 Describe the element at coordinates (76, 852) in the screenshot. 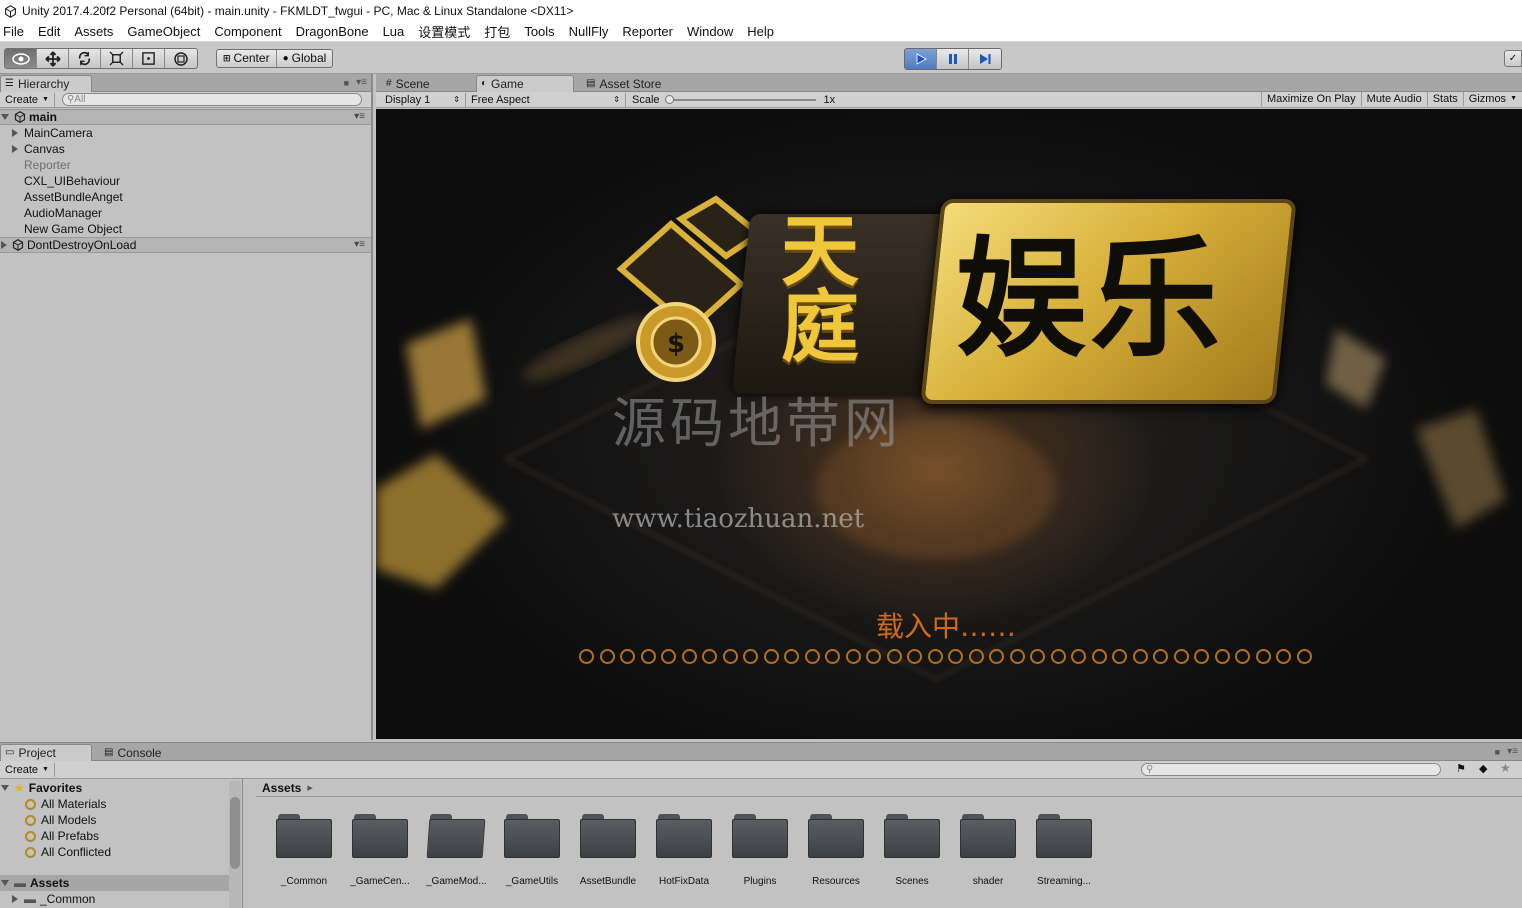

I see `favorite-label: All Conflicted` at that location.